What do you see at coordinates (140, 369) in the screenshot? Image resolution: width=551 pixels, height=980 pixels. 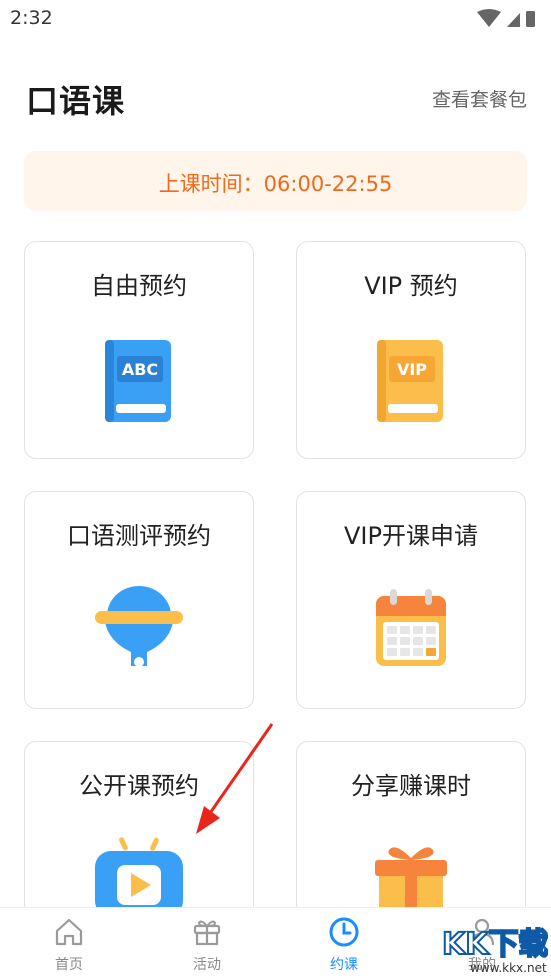 I see `svg-text: ABC` at bounding box center [140, 369].